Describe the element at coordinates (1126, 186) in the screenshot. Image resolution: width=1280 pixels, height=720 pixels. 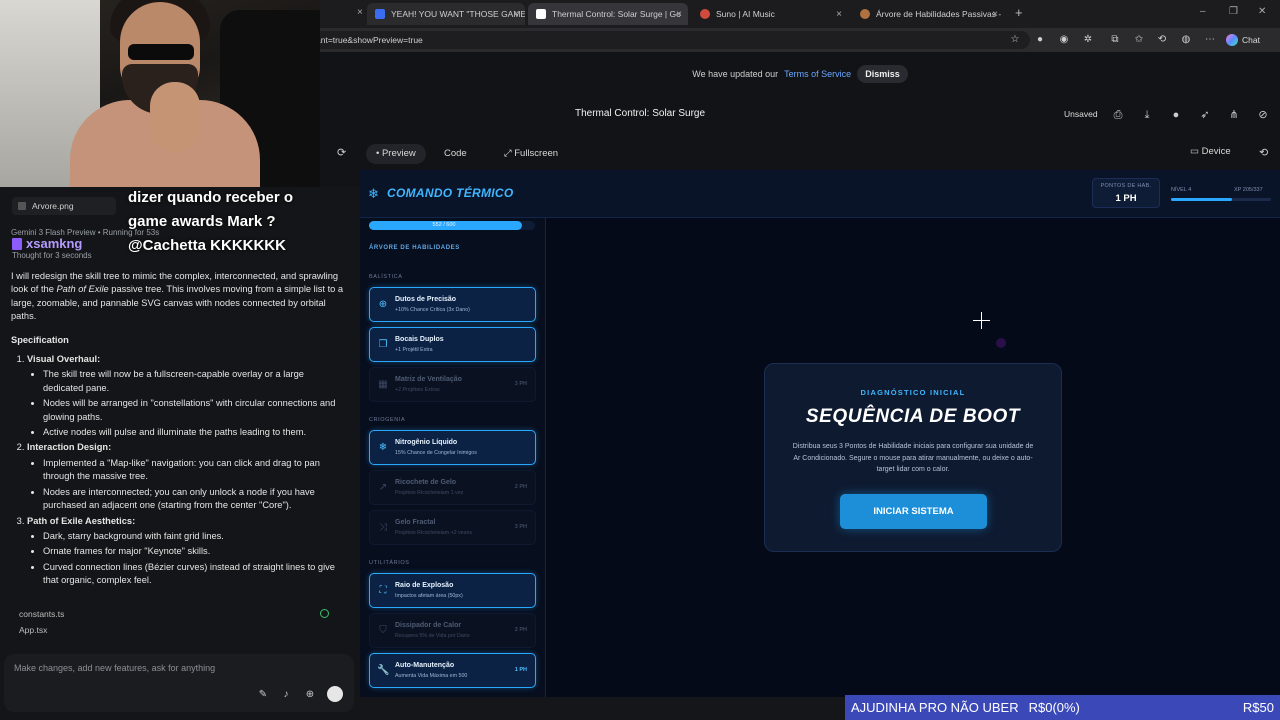
I see `skill-points-label: PONTOS DE HAB.` at that location.